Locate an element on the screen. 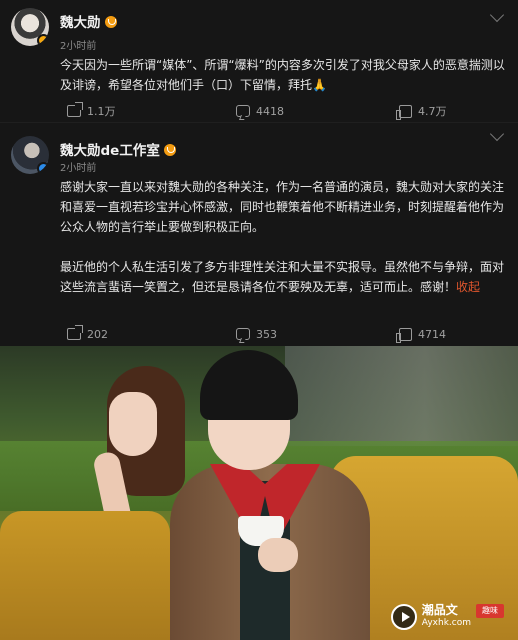 This screenshot has width=518, height=640. like-count: 4.7万 is located at coordinates (432, 111).